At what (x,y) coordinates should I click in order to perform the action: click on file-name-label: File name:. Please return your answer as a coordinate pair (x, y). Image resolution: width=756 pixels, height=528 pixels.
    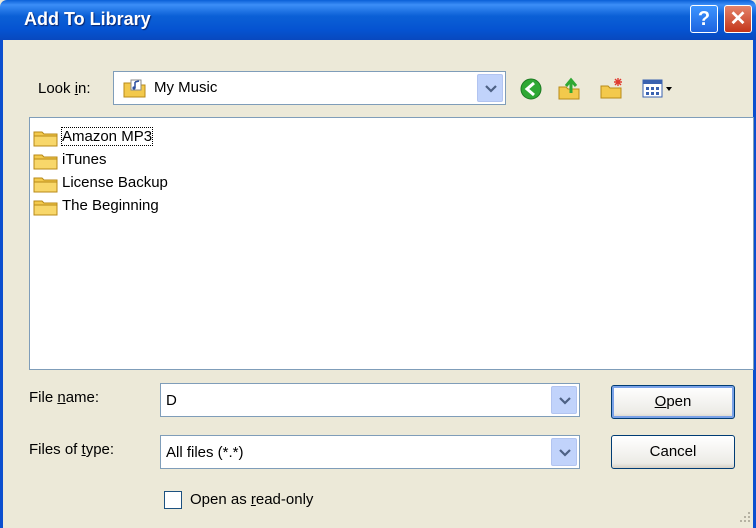
    Looking at the image, I should click on (64, 397).